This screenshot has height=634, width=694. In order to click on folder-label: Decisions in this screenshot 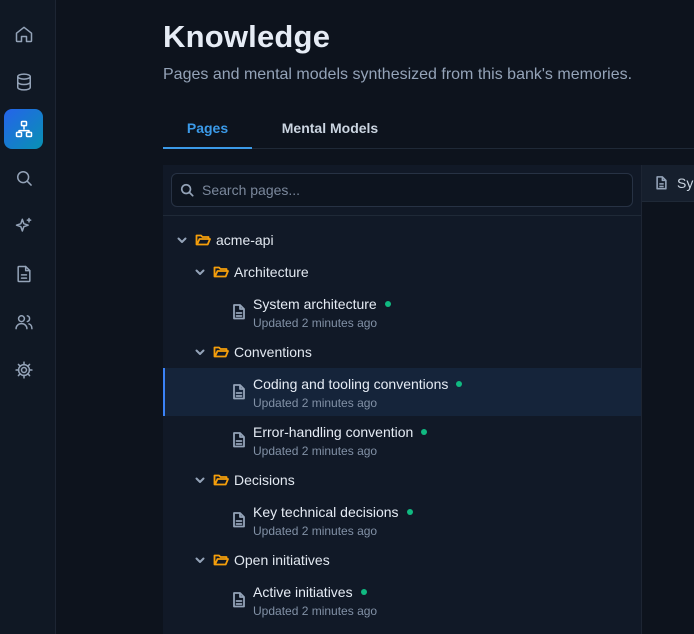, I will do `click(264, 480)`.